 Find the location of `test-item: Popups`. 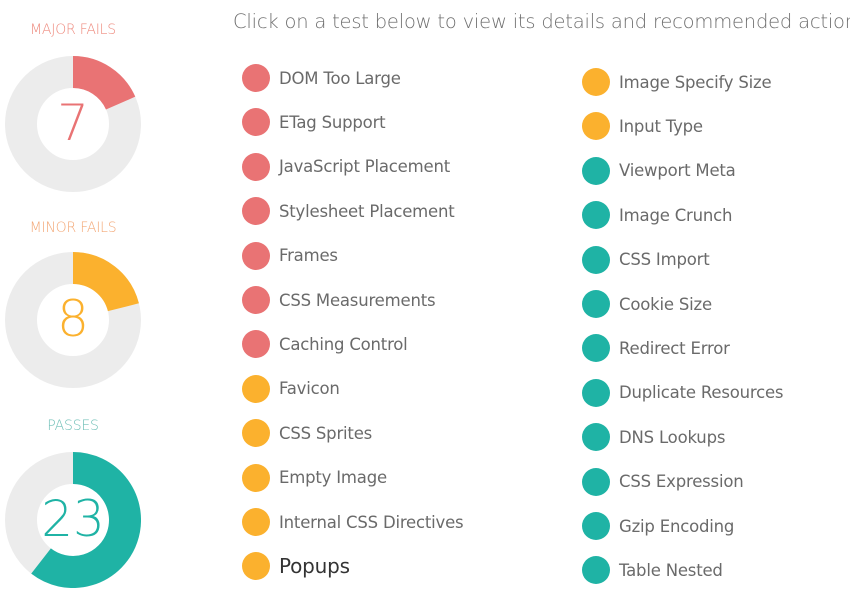

test-item: Popups is located at coordinates (296, 566).